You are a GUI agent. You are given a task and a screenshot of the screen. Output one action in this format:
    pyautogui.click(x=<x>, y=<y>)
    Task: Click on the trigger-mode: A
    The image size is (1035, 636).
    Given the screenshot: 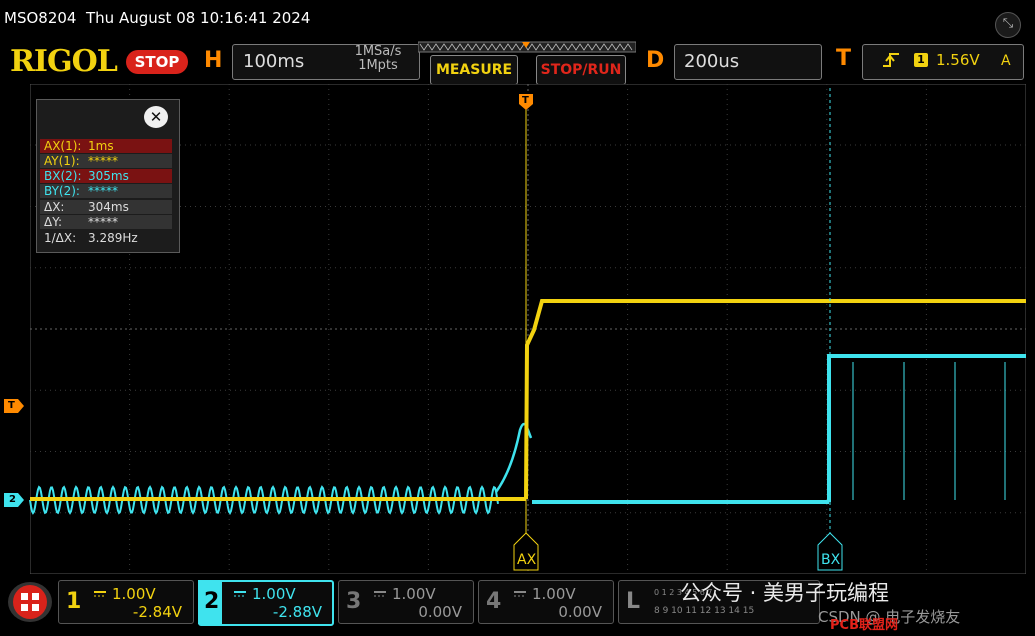 What is the action you would take?
    pyautogui.click(x=1006, y=61)
    